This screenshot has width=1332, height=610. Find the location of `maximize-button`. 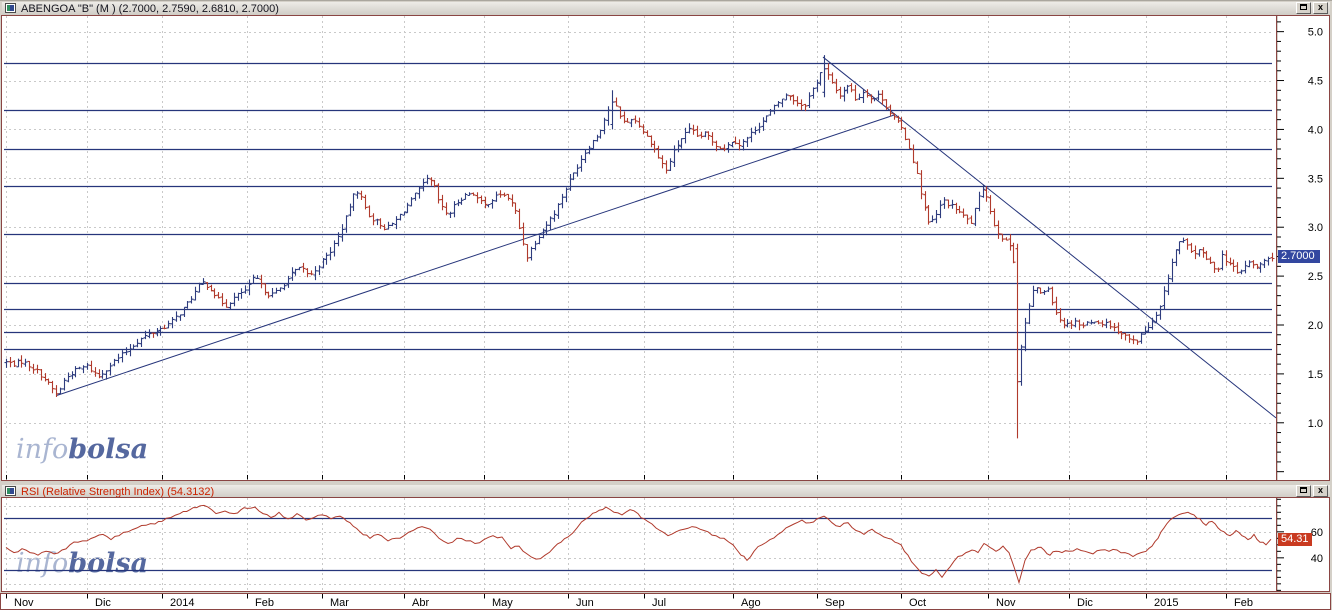

maximize-button is located at coordinates (1303, 8).